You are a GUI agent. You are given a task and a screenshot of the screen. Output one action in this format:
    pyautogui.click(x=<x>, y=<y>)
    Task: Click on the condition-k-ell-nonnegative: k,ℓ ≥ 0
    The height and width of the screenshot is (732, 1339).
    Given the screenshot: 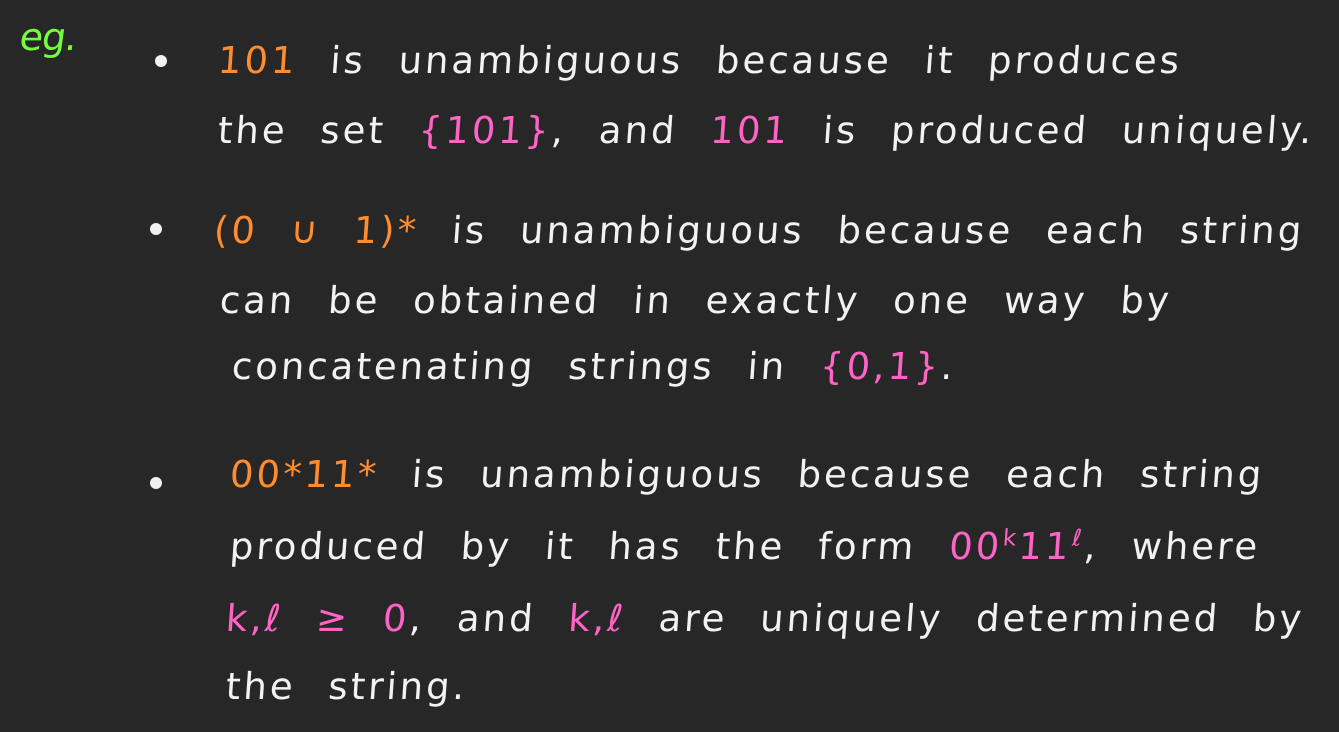 What is the action you would take?
    pyautogui.click(x=318, y=618)
    